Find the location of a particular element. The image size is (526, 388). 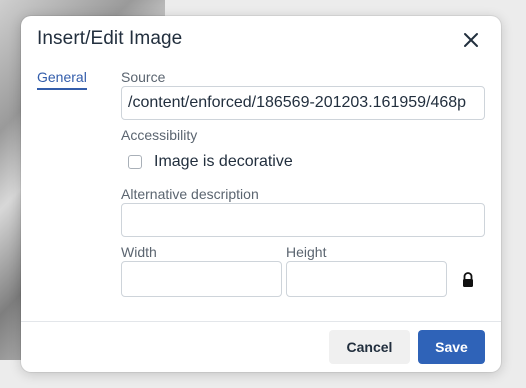

source-input is located at coordinates (303, 103).